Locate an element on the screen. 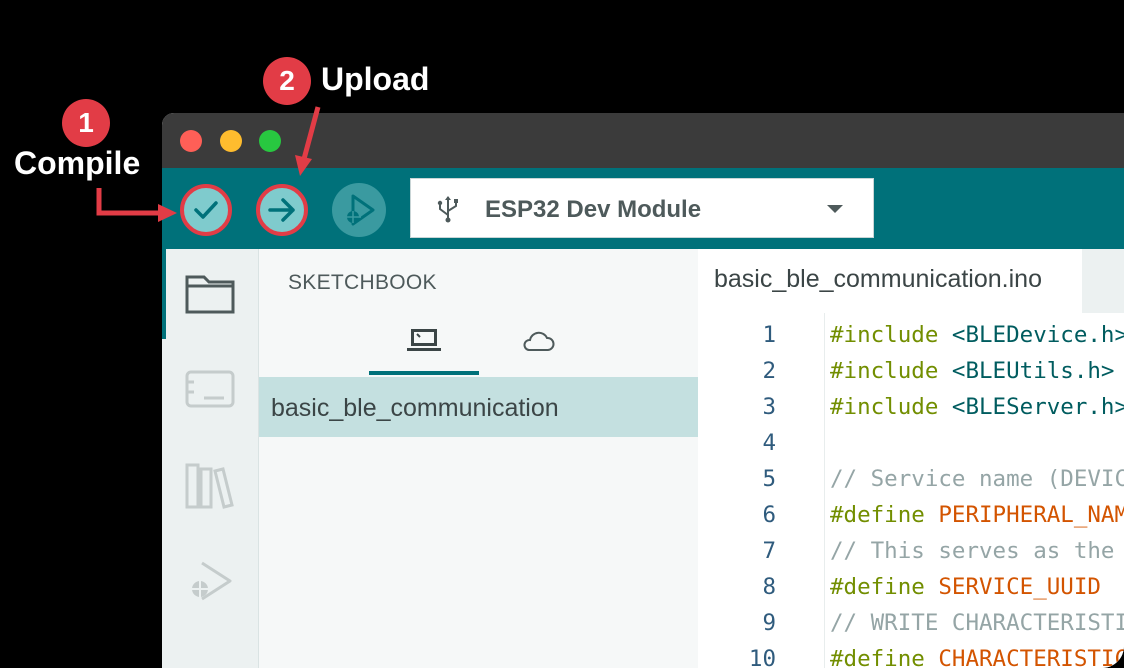  compile-annotation-label: Compile is located at coordinates (77, 163).